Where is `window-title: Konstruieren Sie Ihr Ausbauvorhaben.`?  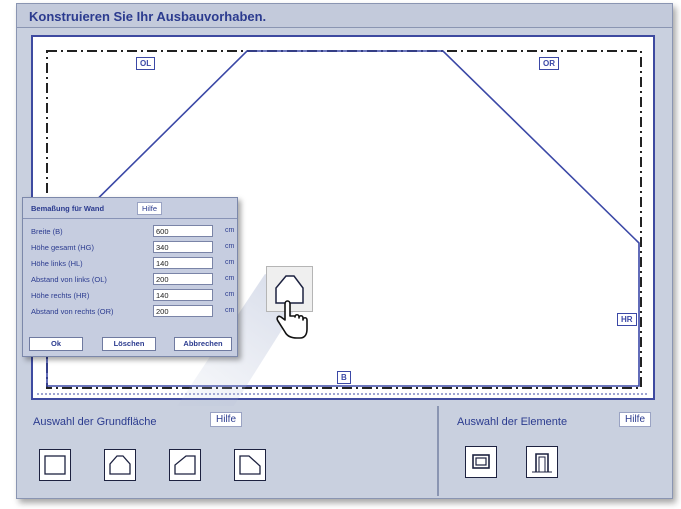
window-title: Konstruieren Sie Ihr Ausbauvorhaben. is located at coordinates (148, 16).